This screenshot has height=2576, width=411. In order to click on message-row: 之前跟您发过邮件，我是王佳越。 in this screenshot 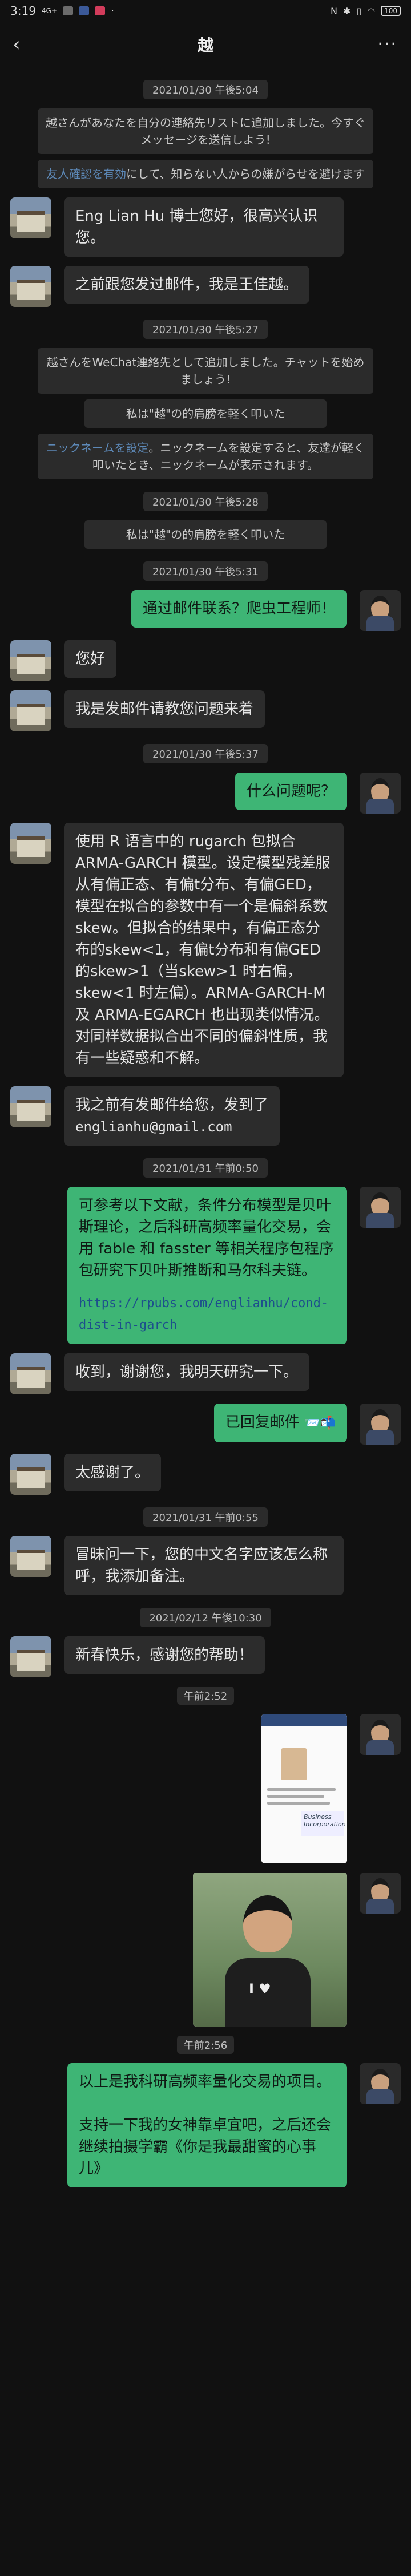, I will do `click(205, 286)`.